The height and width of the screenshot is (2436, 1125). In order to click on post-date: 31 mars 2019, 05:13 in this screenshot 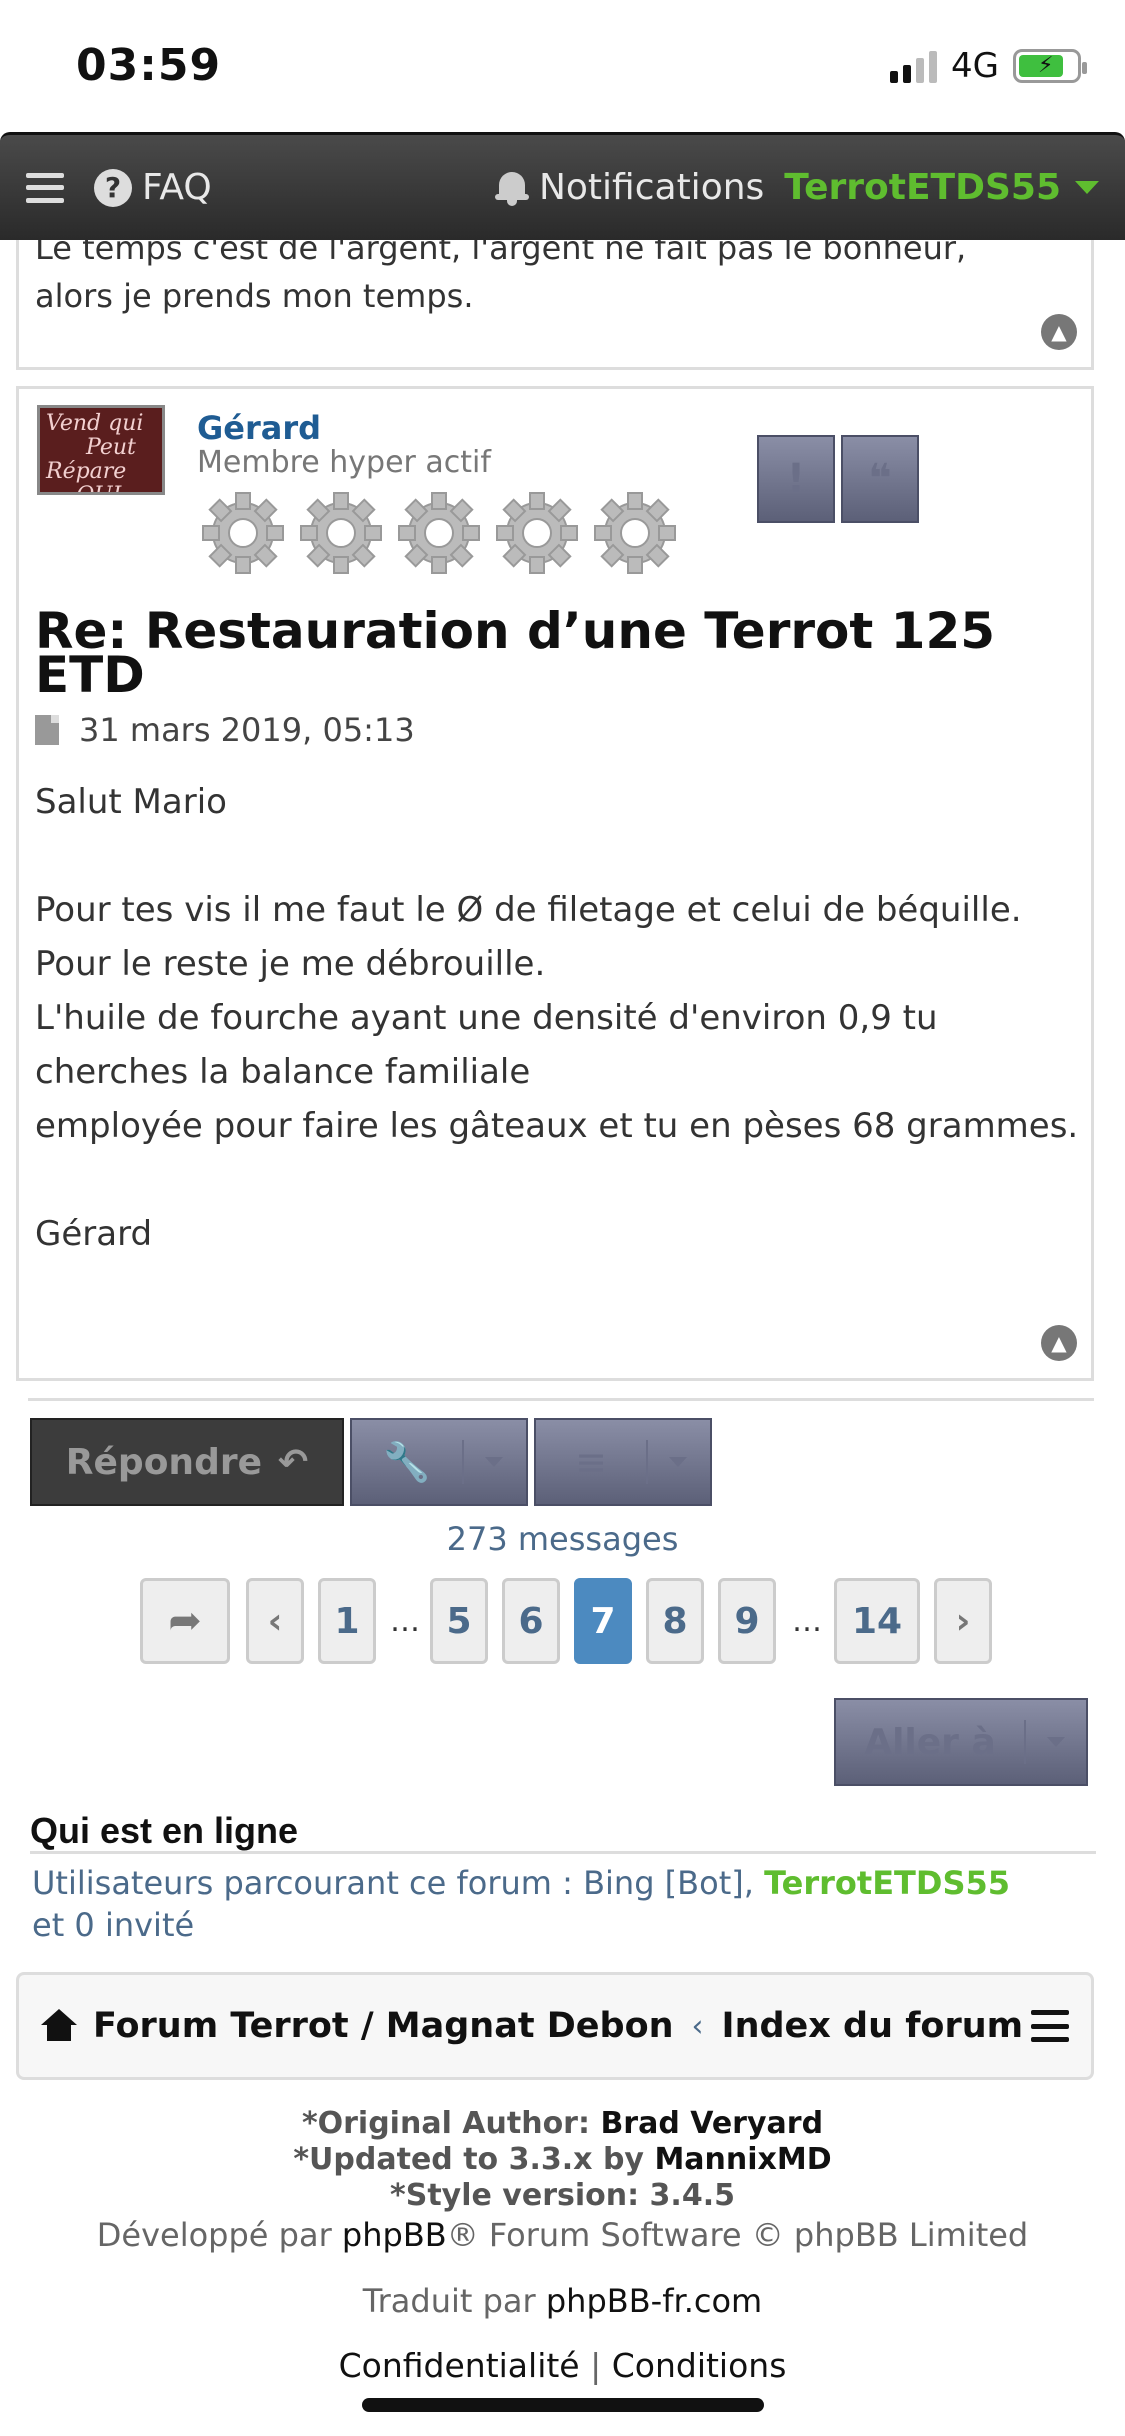, I will do `click(247, 730)`.